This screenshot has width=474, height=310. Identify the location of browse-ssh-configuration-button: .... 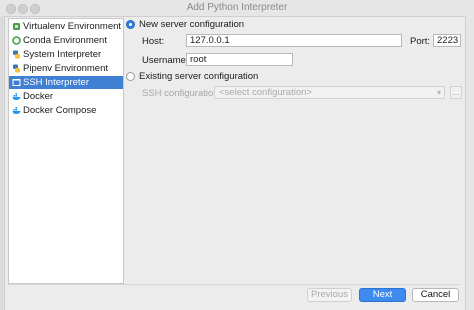
(456, 92).